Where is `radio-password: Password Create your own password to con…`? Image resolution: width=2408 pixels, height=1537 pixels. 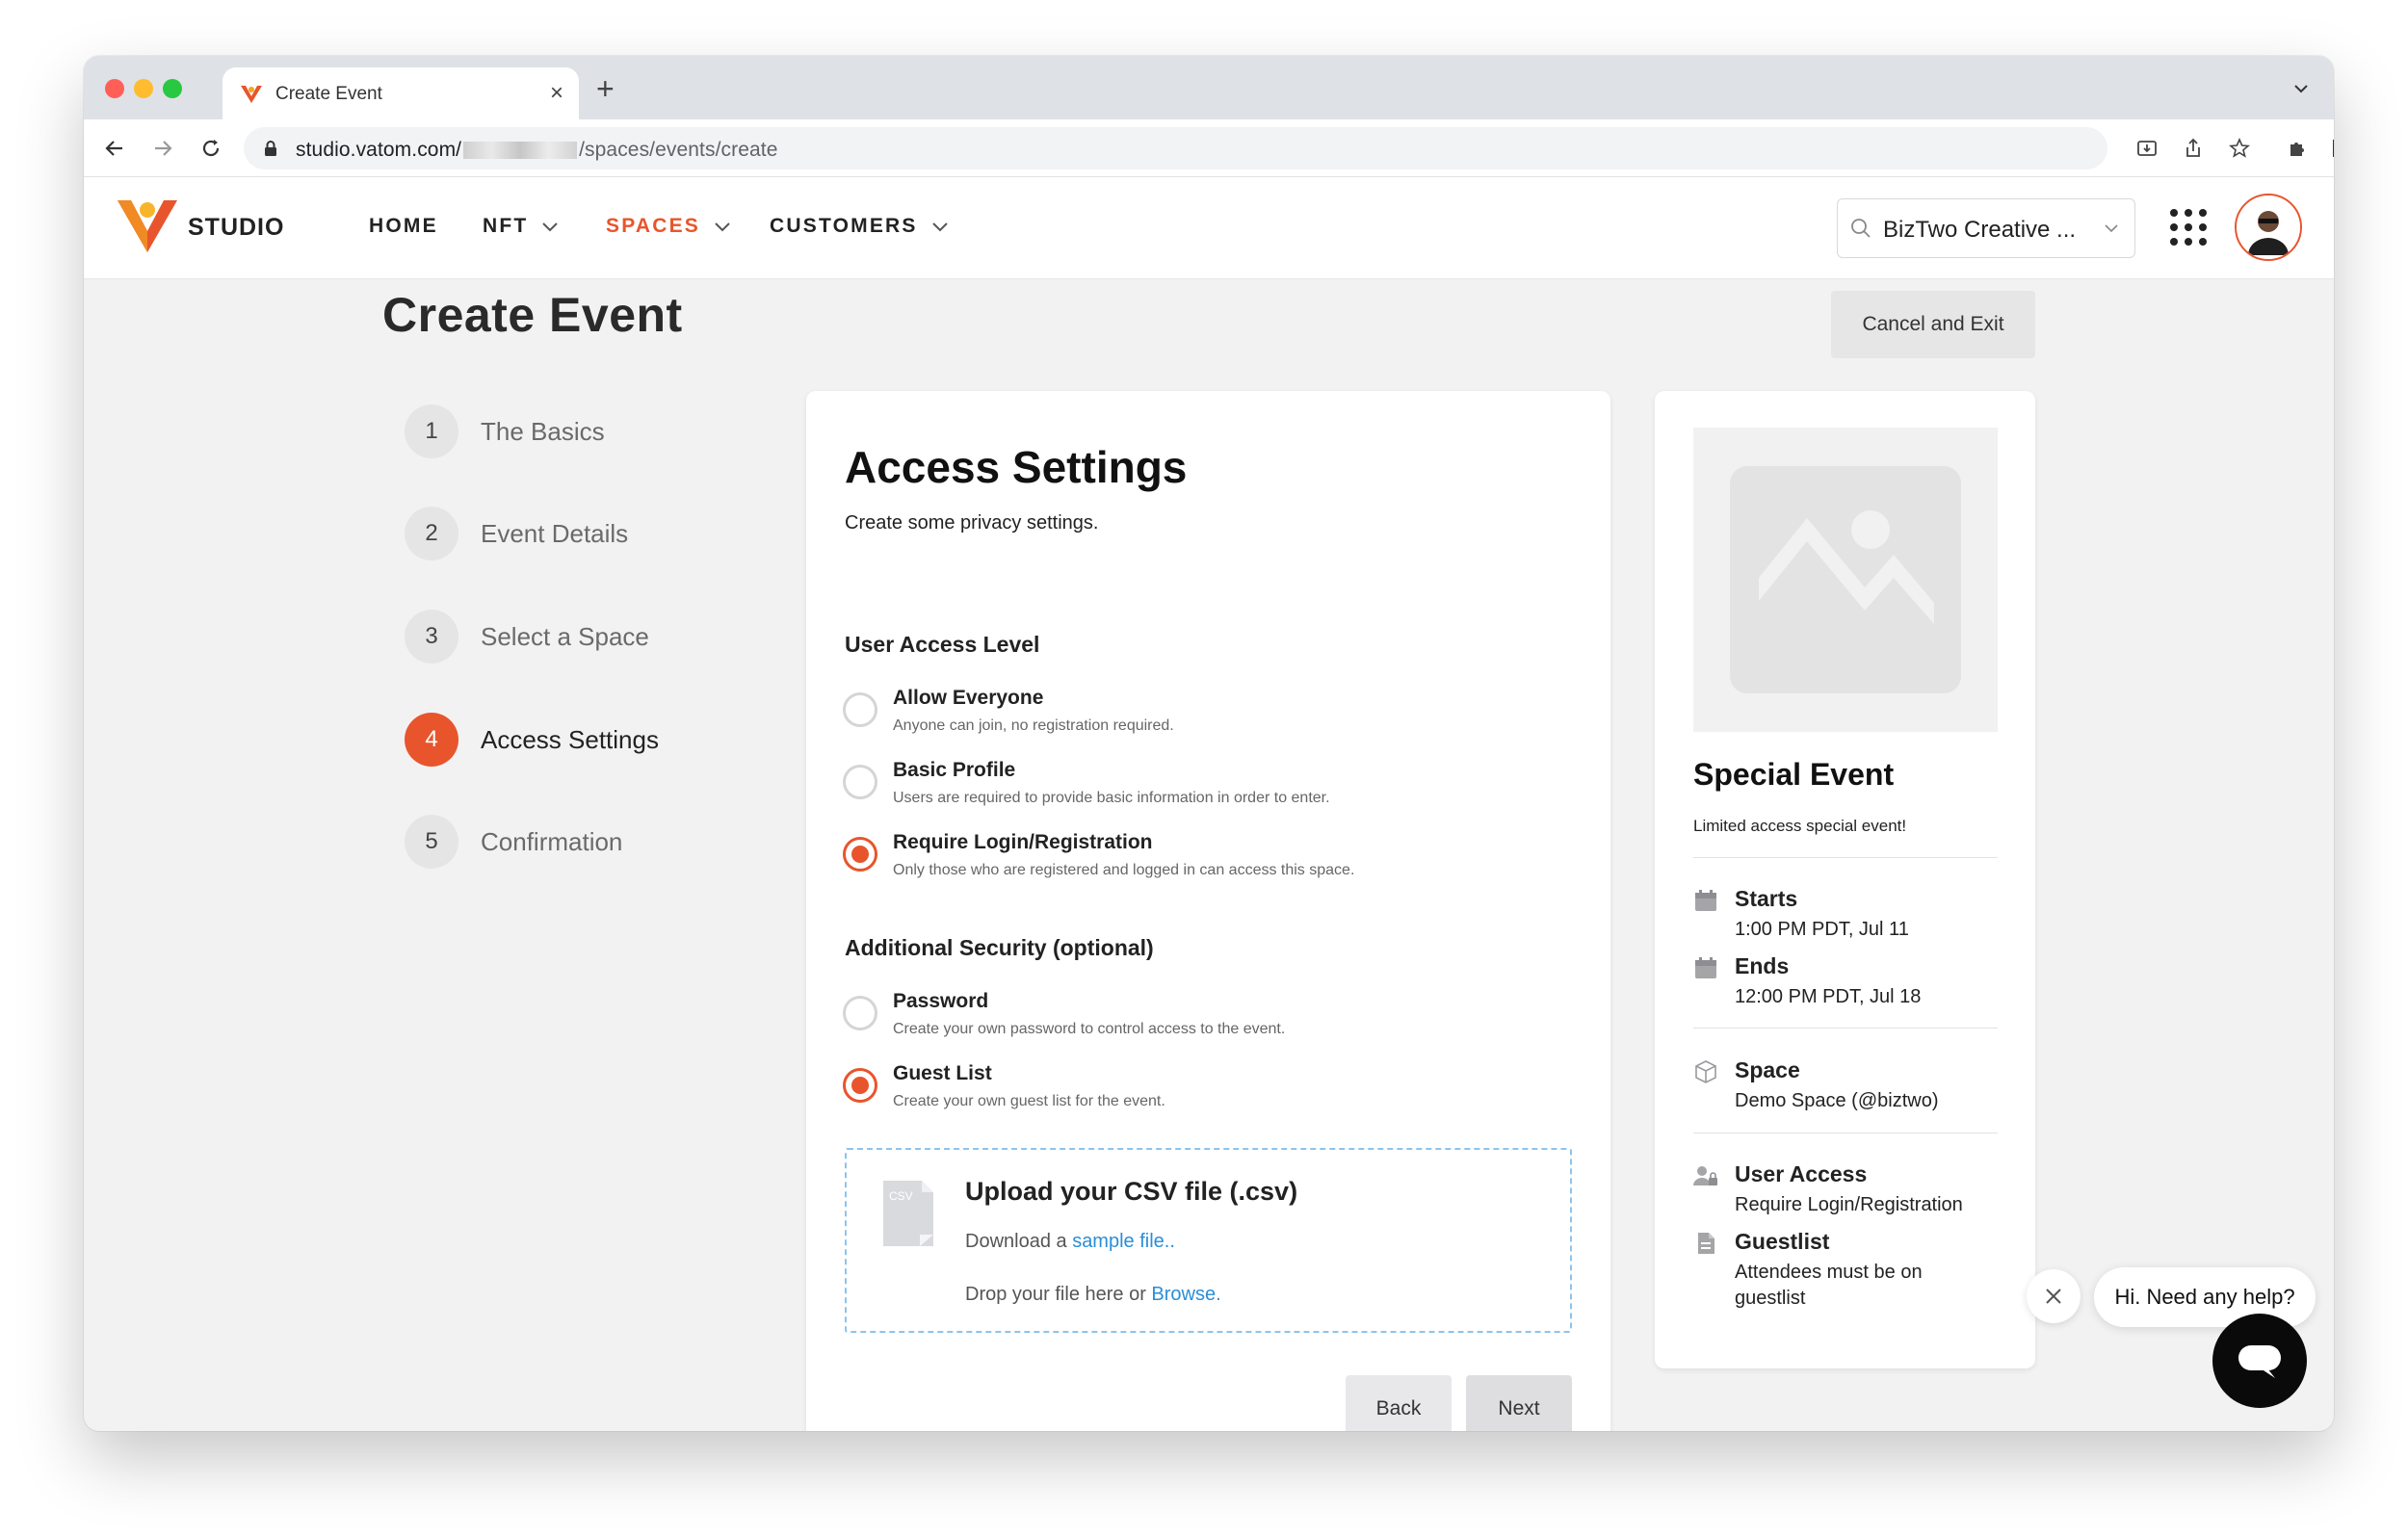
radio-password: Password Create your own password to con… is located at coordinates (1209, 1017).